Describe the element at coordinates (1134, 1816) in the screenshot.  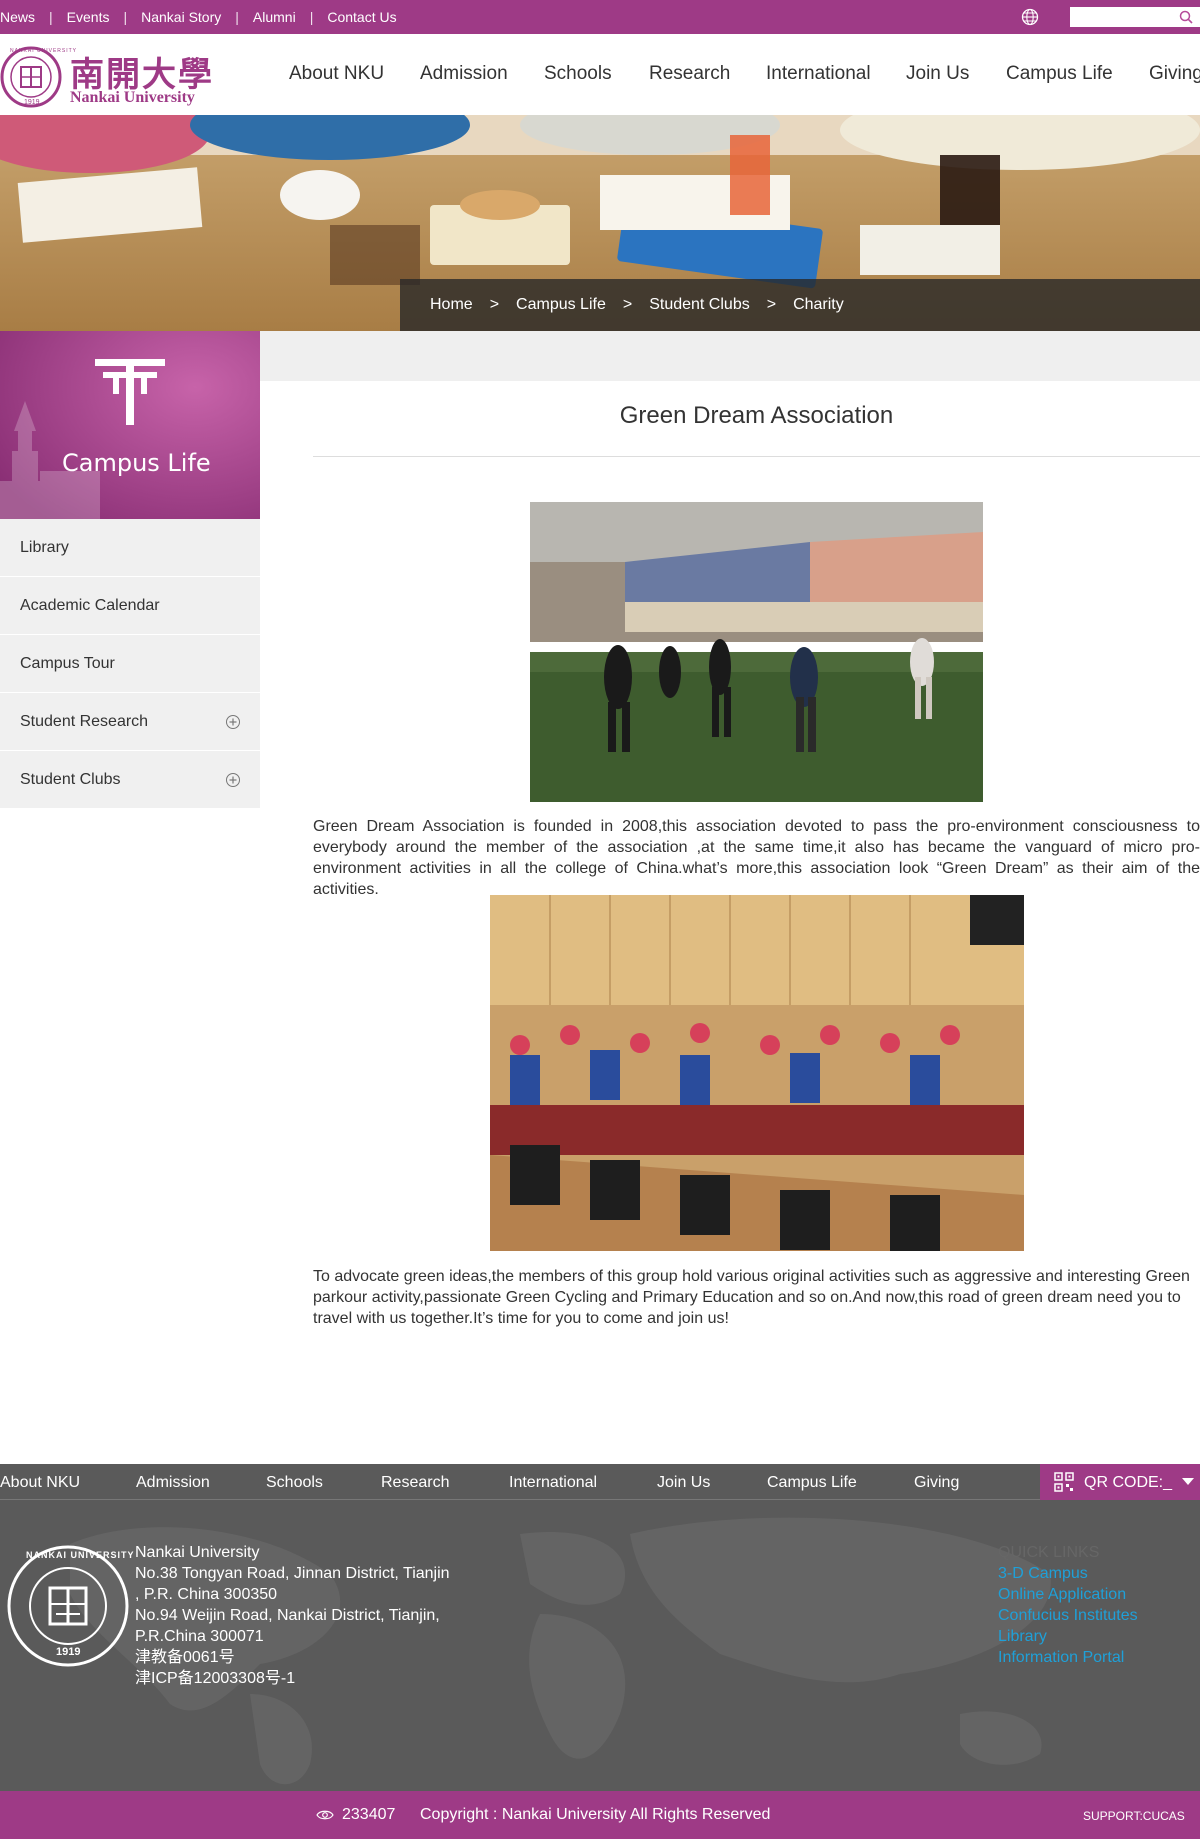
I see `support-link: SUPPORT:CUCAS` at that location.